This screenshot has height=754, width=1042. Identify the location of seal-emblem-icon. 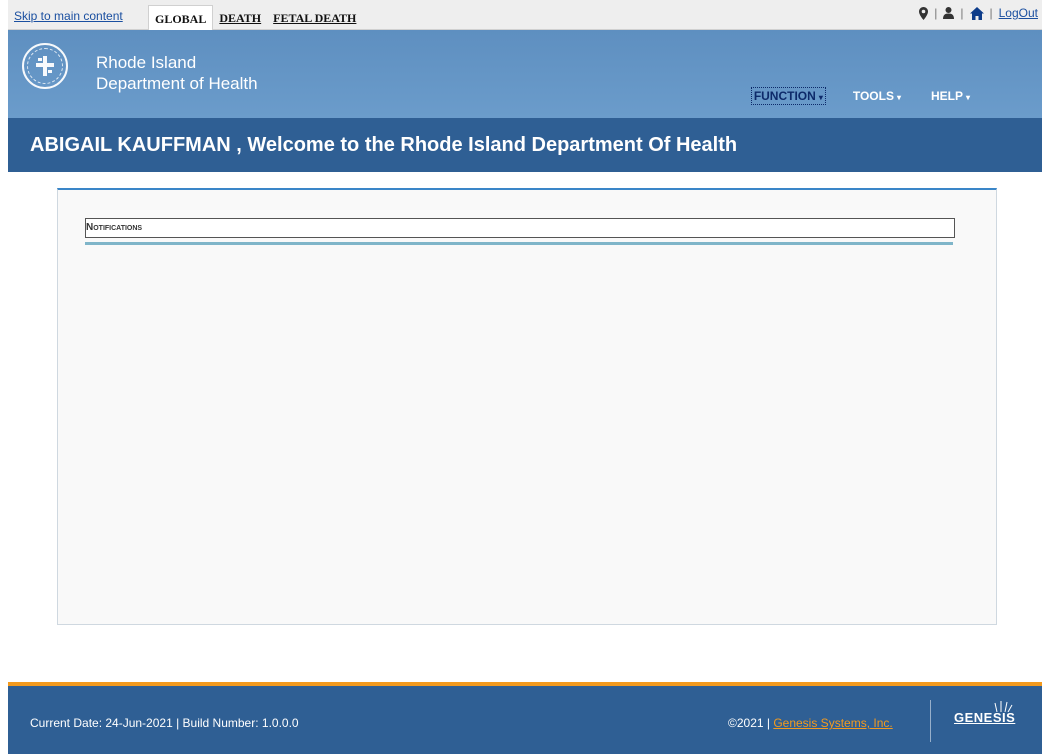
(45, 66).